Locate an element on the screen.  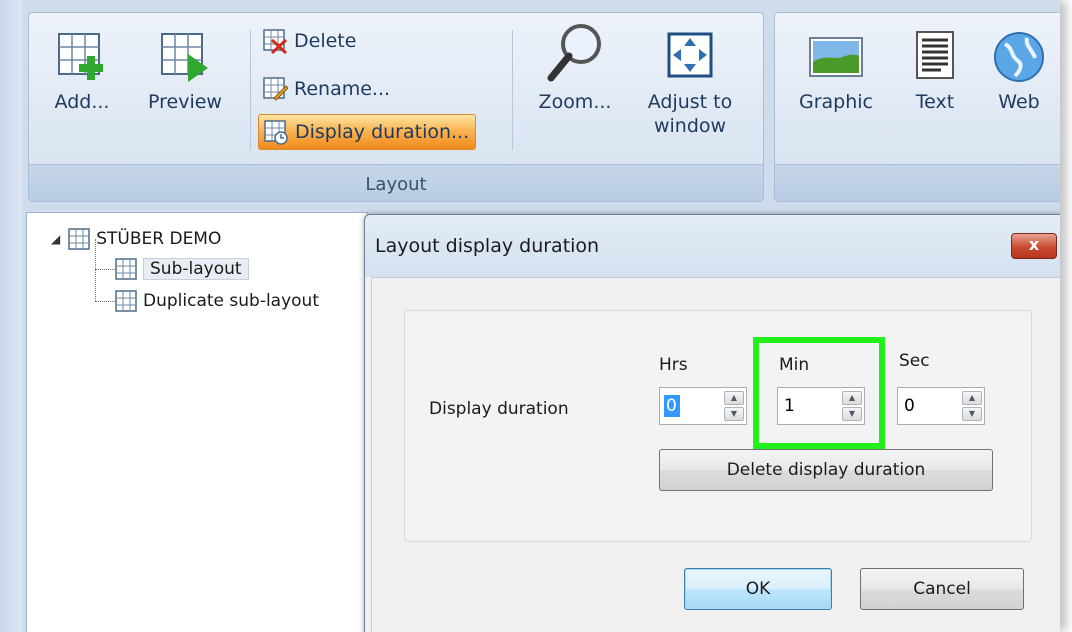
display-duration-label: Display duration is located at coordinates (499, 409).